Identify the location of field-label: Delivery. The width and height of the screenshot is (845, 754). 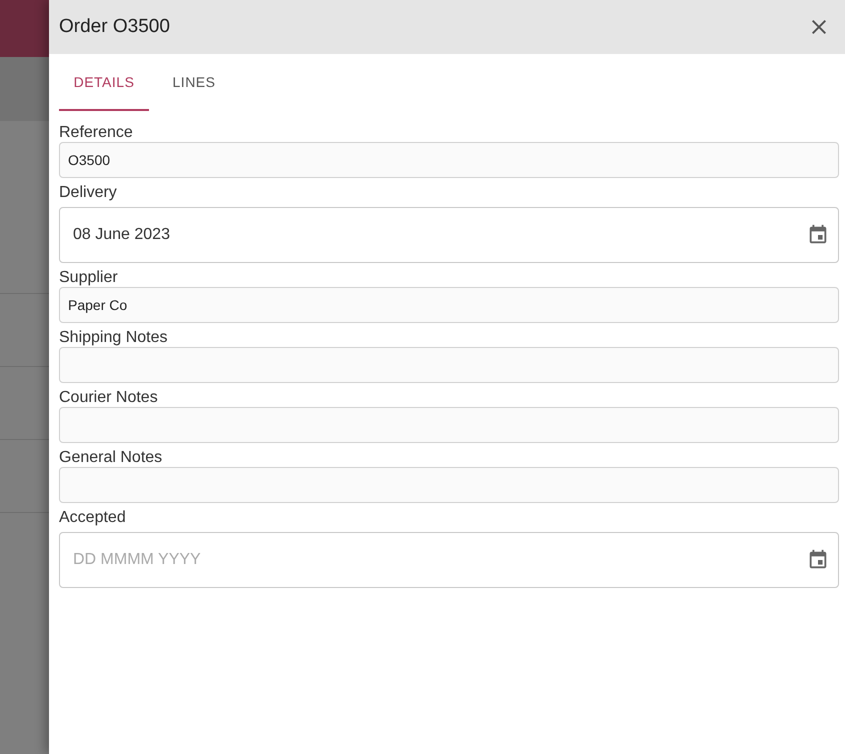
(88, 192).